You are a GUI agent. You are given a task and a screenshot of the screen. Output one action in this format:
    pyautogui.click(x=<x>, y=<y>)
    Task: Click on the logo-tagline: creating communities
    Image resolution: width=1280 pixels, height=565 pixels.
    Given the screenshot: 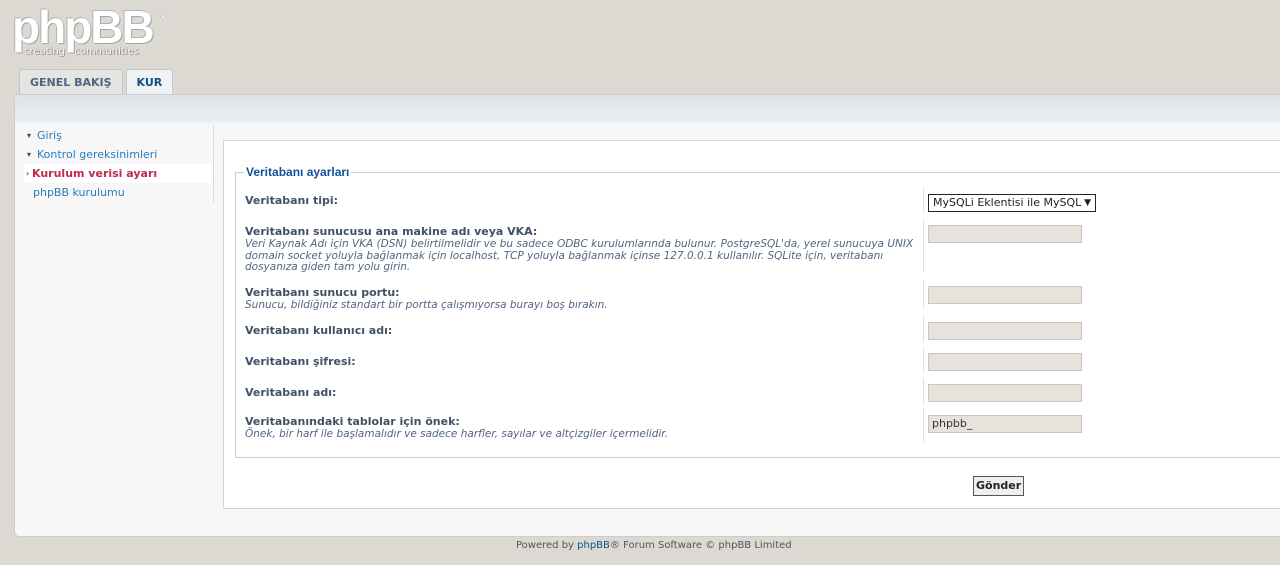 What is the action you would take?
    pyautogui.click(x=81, y=51)
    